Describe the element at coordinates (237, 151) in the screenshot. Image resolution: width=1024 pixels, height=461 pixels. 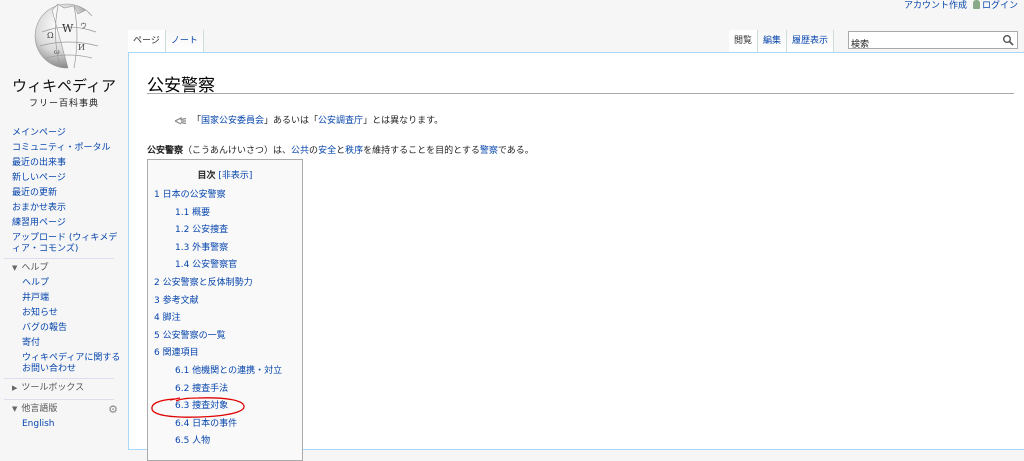
I see `intro-text: （こうあんけいさつ）は、` at that location.